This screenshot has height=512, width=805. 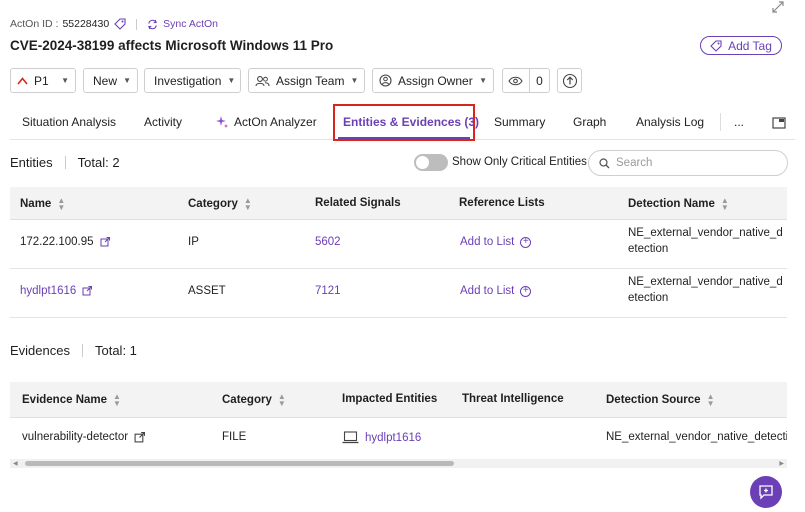 What do you see at coordinates (98, 162) in the screenshot?
I see `entities-total: Total: 2` at bounding box center [98, 162].